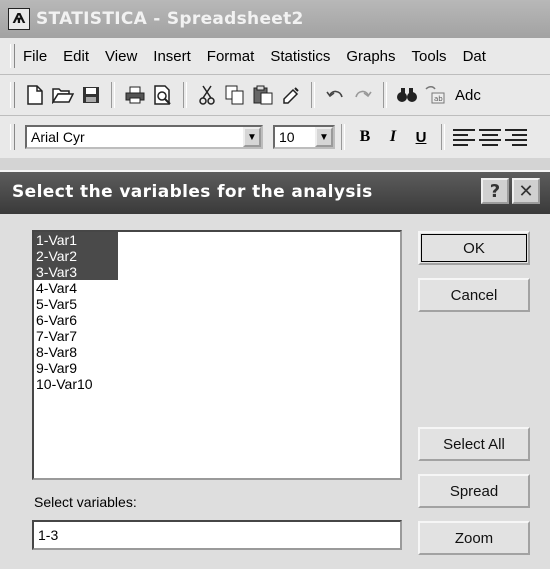 This screenshot has height=569, width=550. Describe the element at coordinates (495, 191) in the screenshot. I see `help-button: ?` at that location.